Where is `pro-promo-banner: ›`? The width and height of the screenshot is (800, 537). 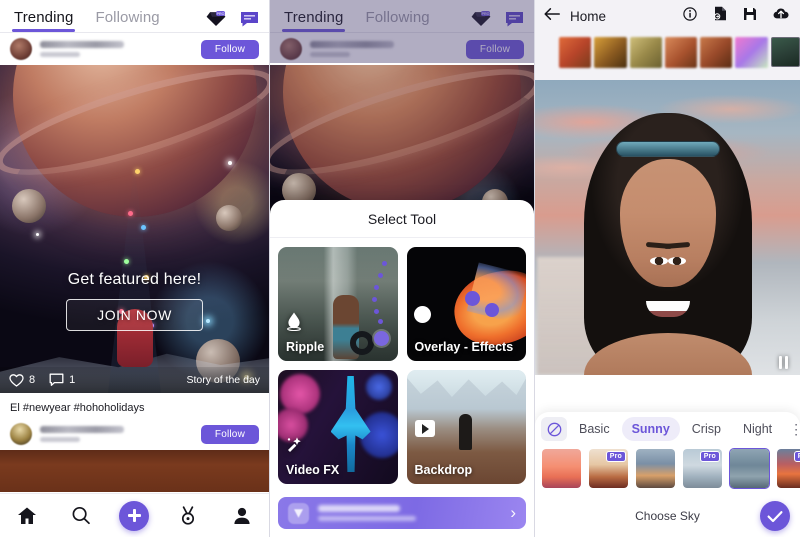
pro-promo-banner: › is located at coordinates (402, 513).